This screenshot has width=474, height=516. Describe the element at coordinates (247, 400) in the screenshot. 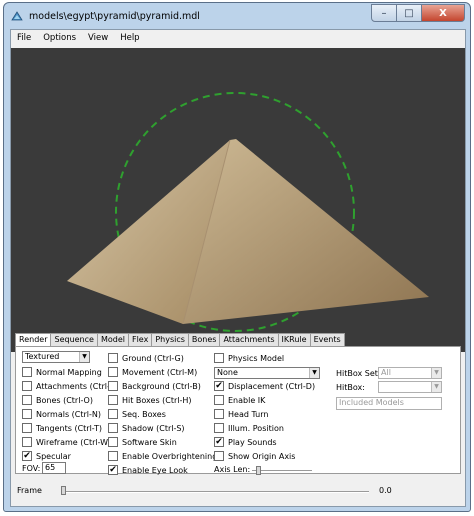

I see `checkbox-label: Enable IK` at that location.